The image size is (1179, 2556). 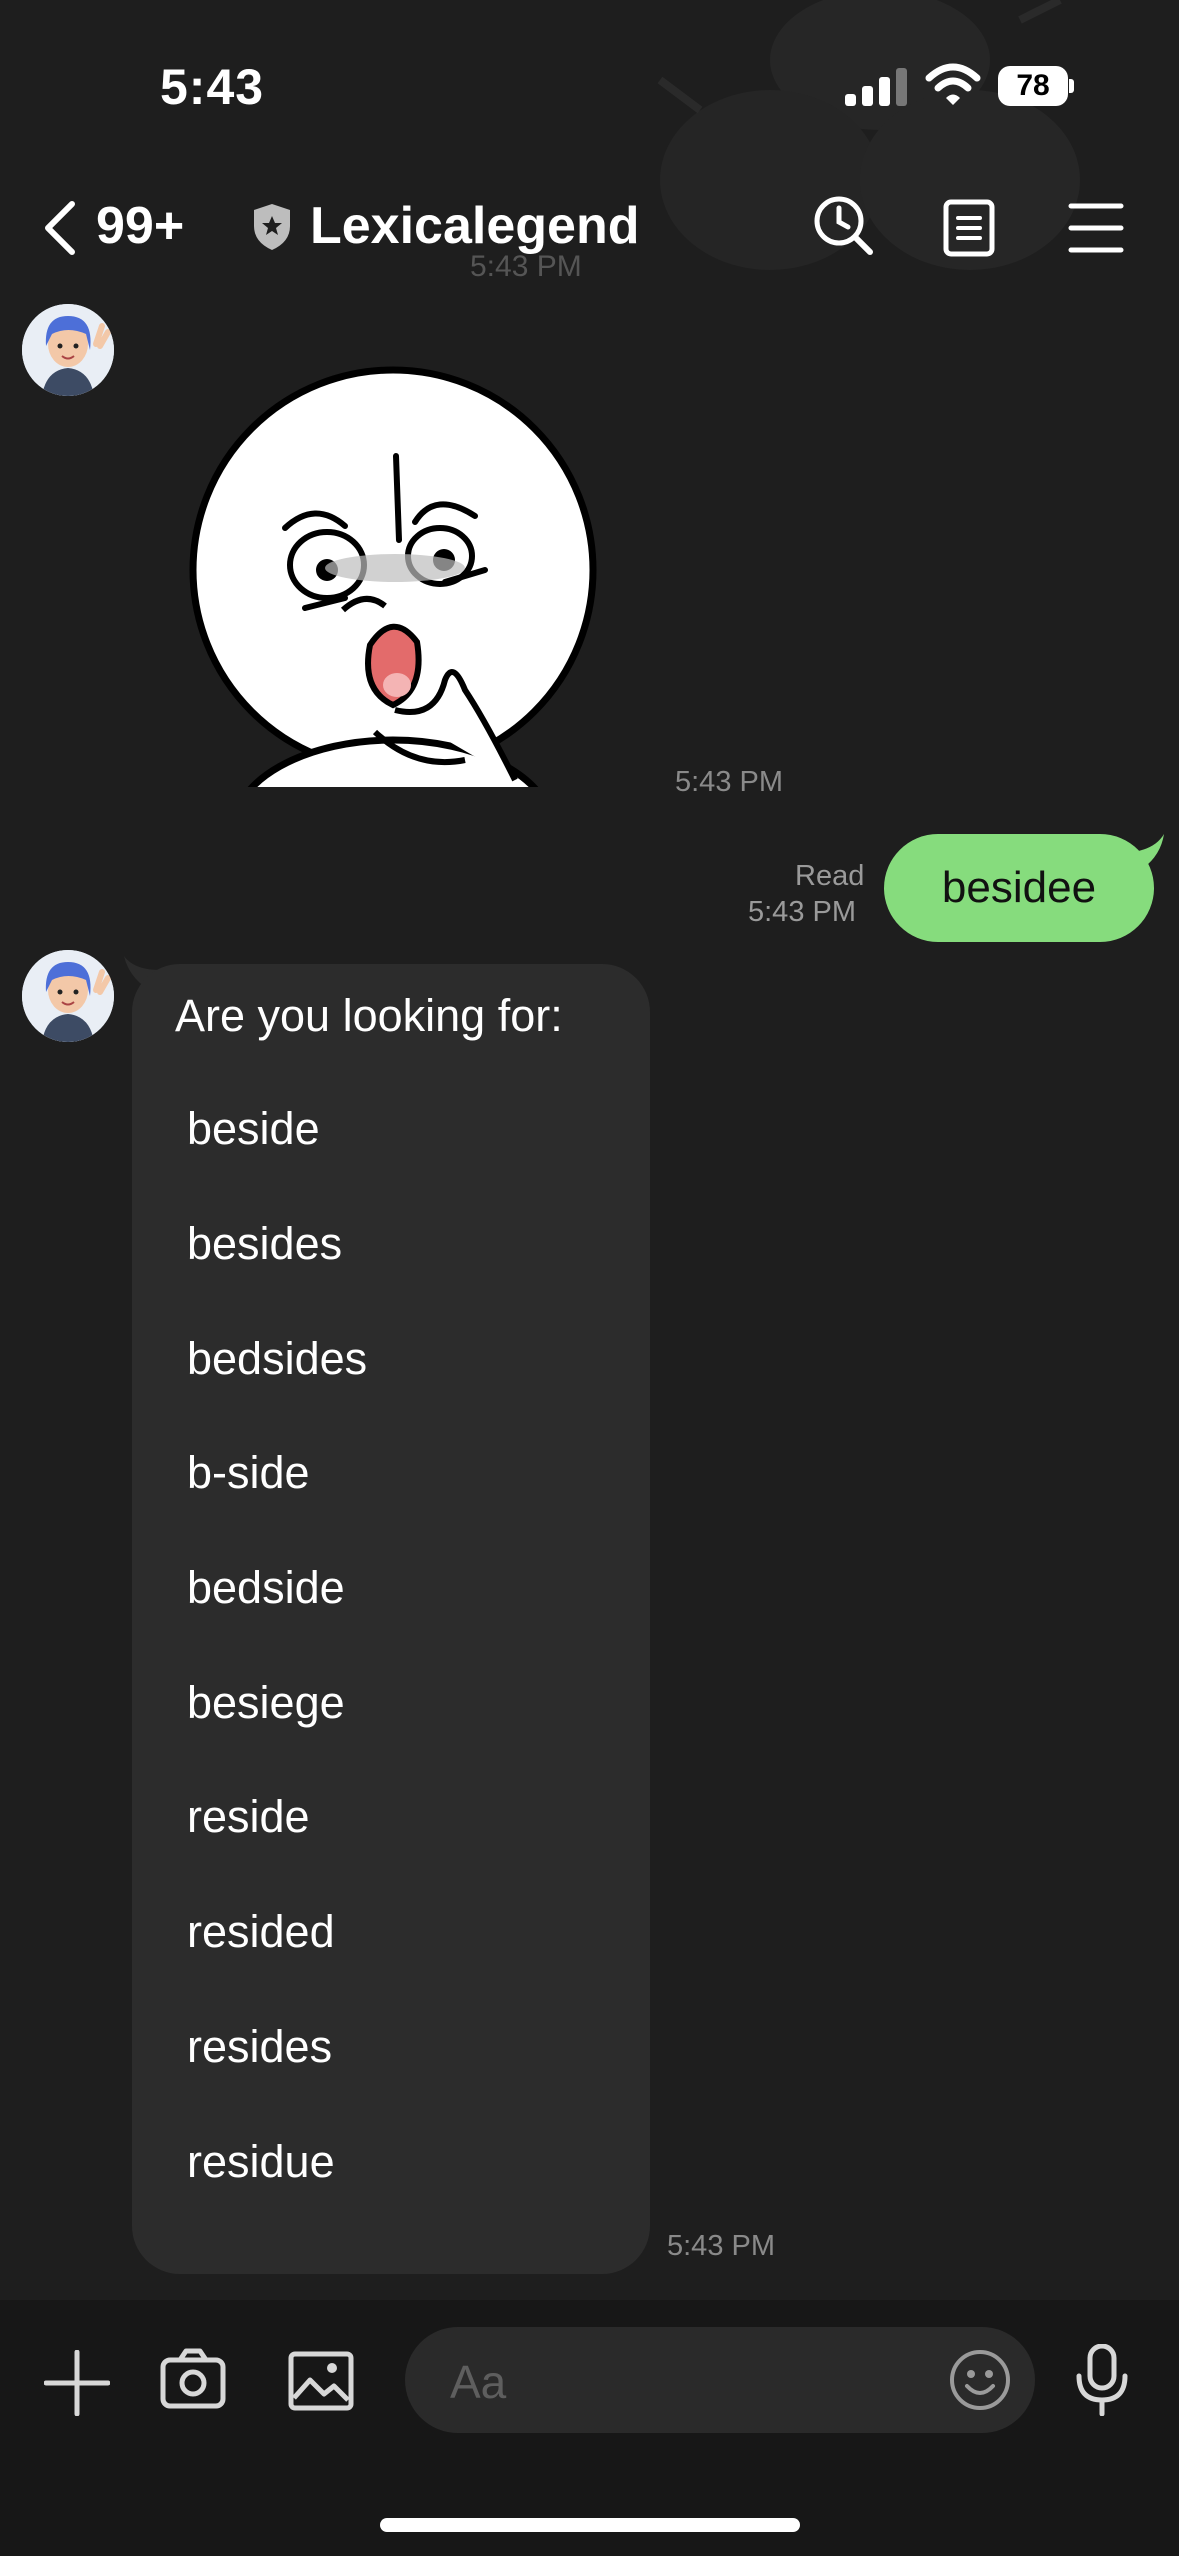 What do you see at coordinates (876, 87) in the screenshot?
I see `cellular-signal-icon` at bounding box center [876, 87].